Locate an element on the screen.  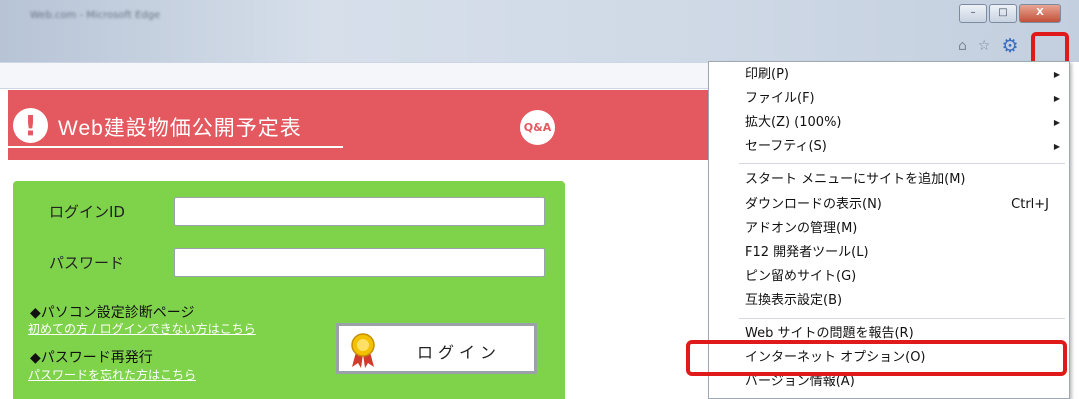
menu-item-dev-tools: F12 開発者ツール(L) is located at coordinates (889, 253).